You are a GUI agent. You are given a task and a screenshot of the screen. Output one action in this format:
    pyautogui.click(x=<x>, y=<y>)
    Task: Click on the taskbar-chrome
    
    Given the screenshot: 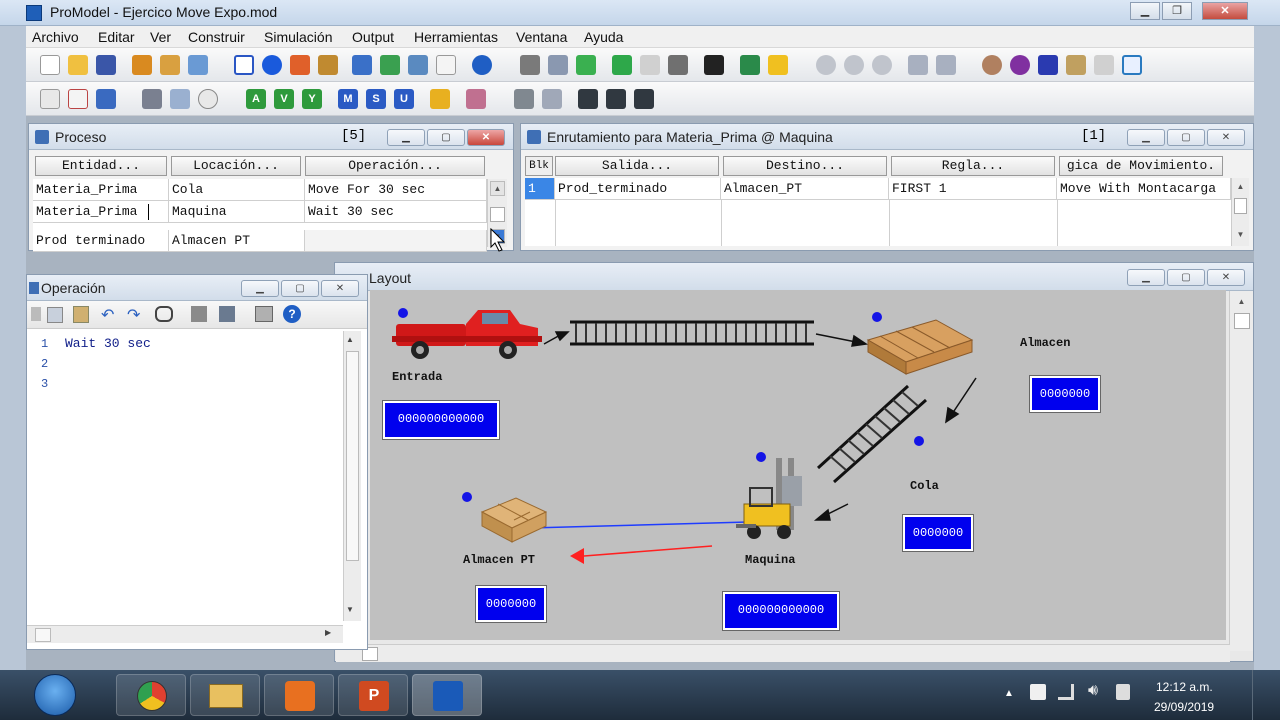 What is the action you would take?
    pyautogui.click(x=151, y=695)
    